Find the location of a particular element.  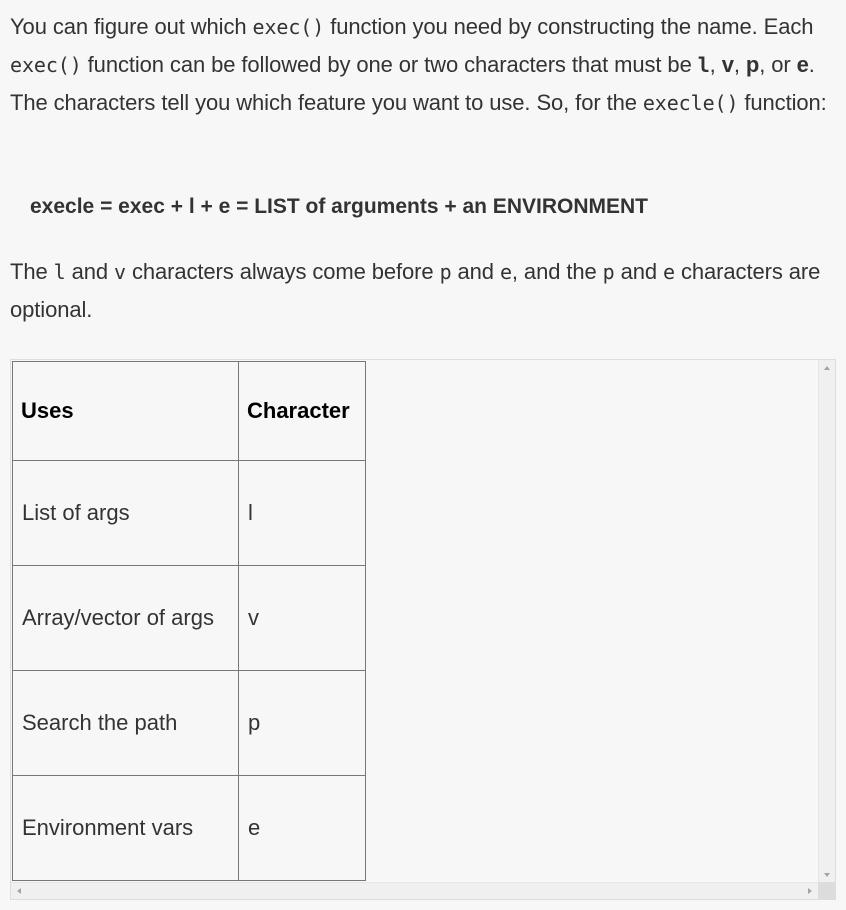

note-text: characters always come before is located at coordinates (282, 271).